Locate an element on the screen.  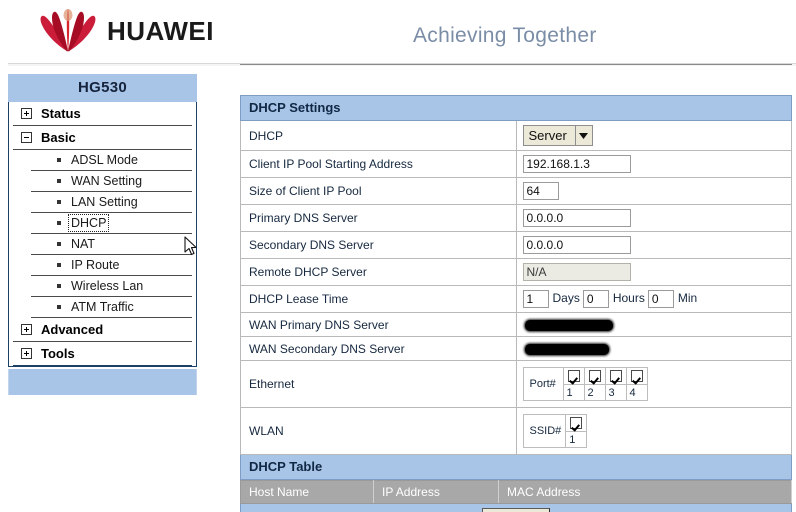
port-3-cell is located at coordinates (615, 376).